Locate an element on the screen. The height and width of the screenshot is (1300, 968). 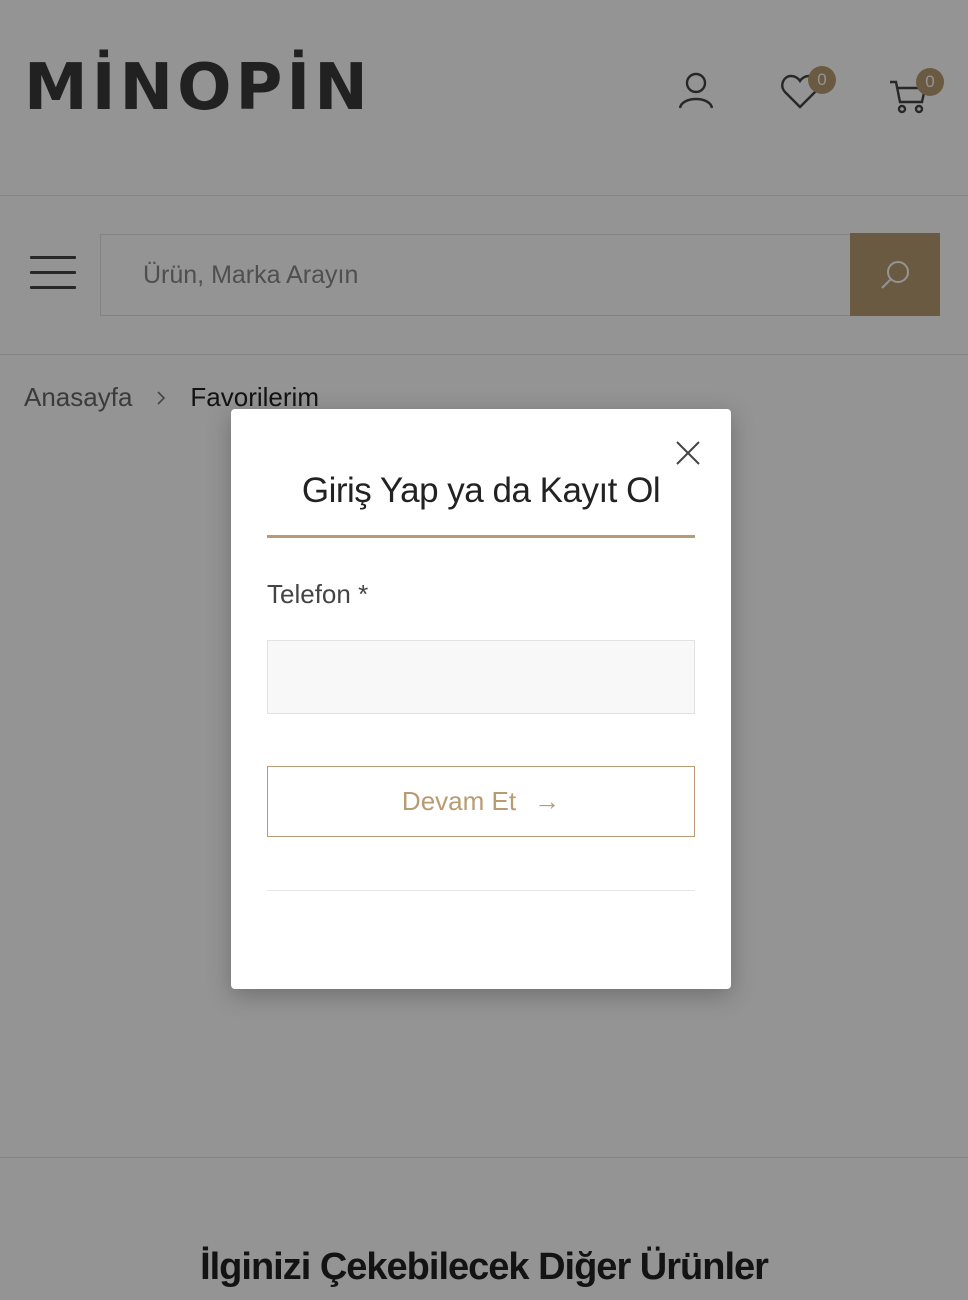
close-icon is located at coordinates (688, 453).